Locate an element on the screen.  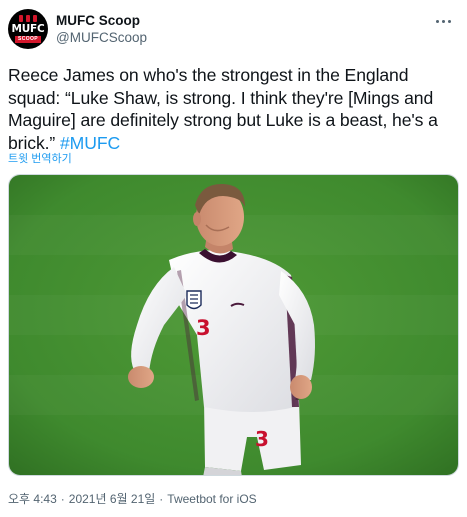
shorts-number: 3 is located at coordinates (262, 439).